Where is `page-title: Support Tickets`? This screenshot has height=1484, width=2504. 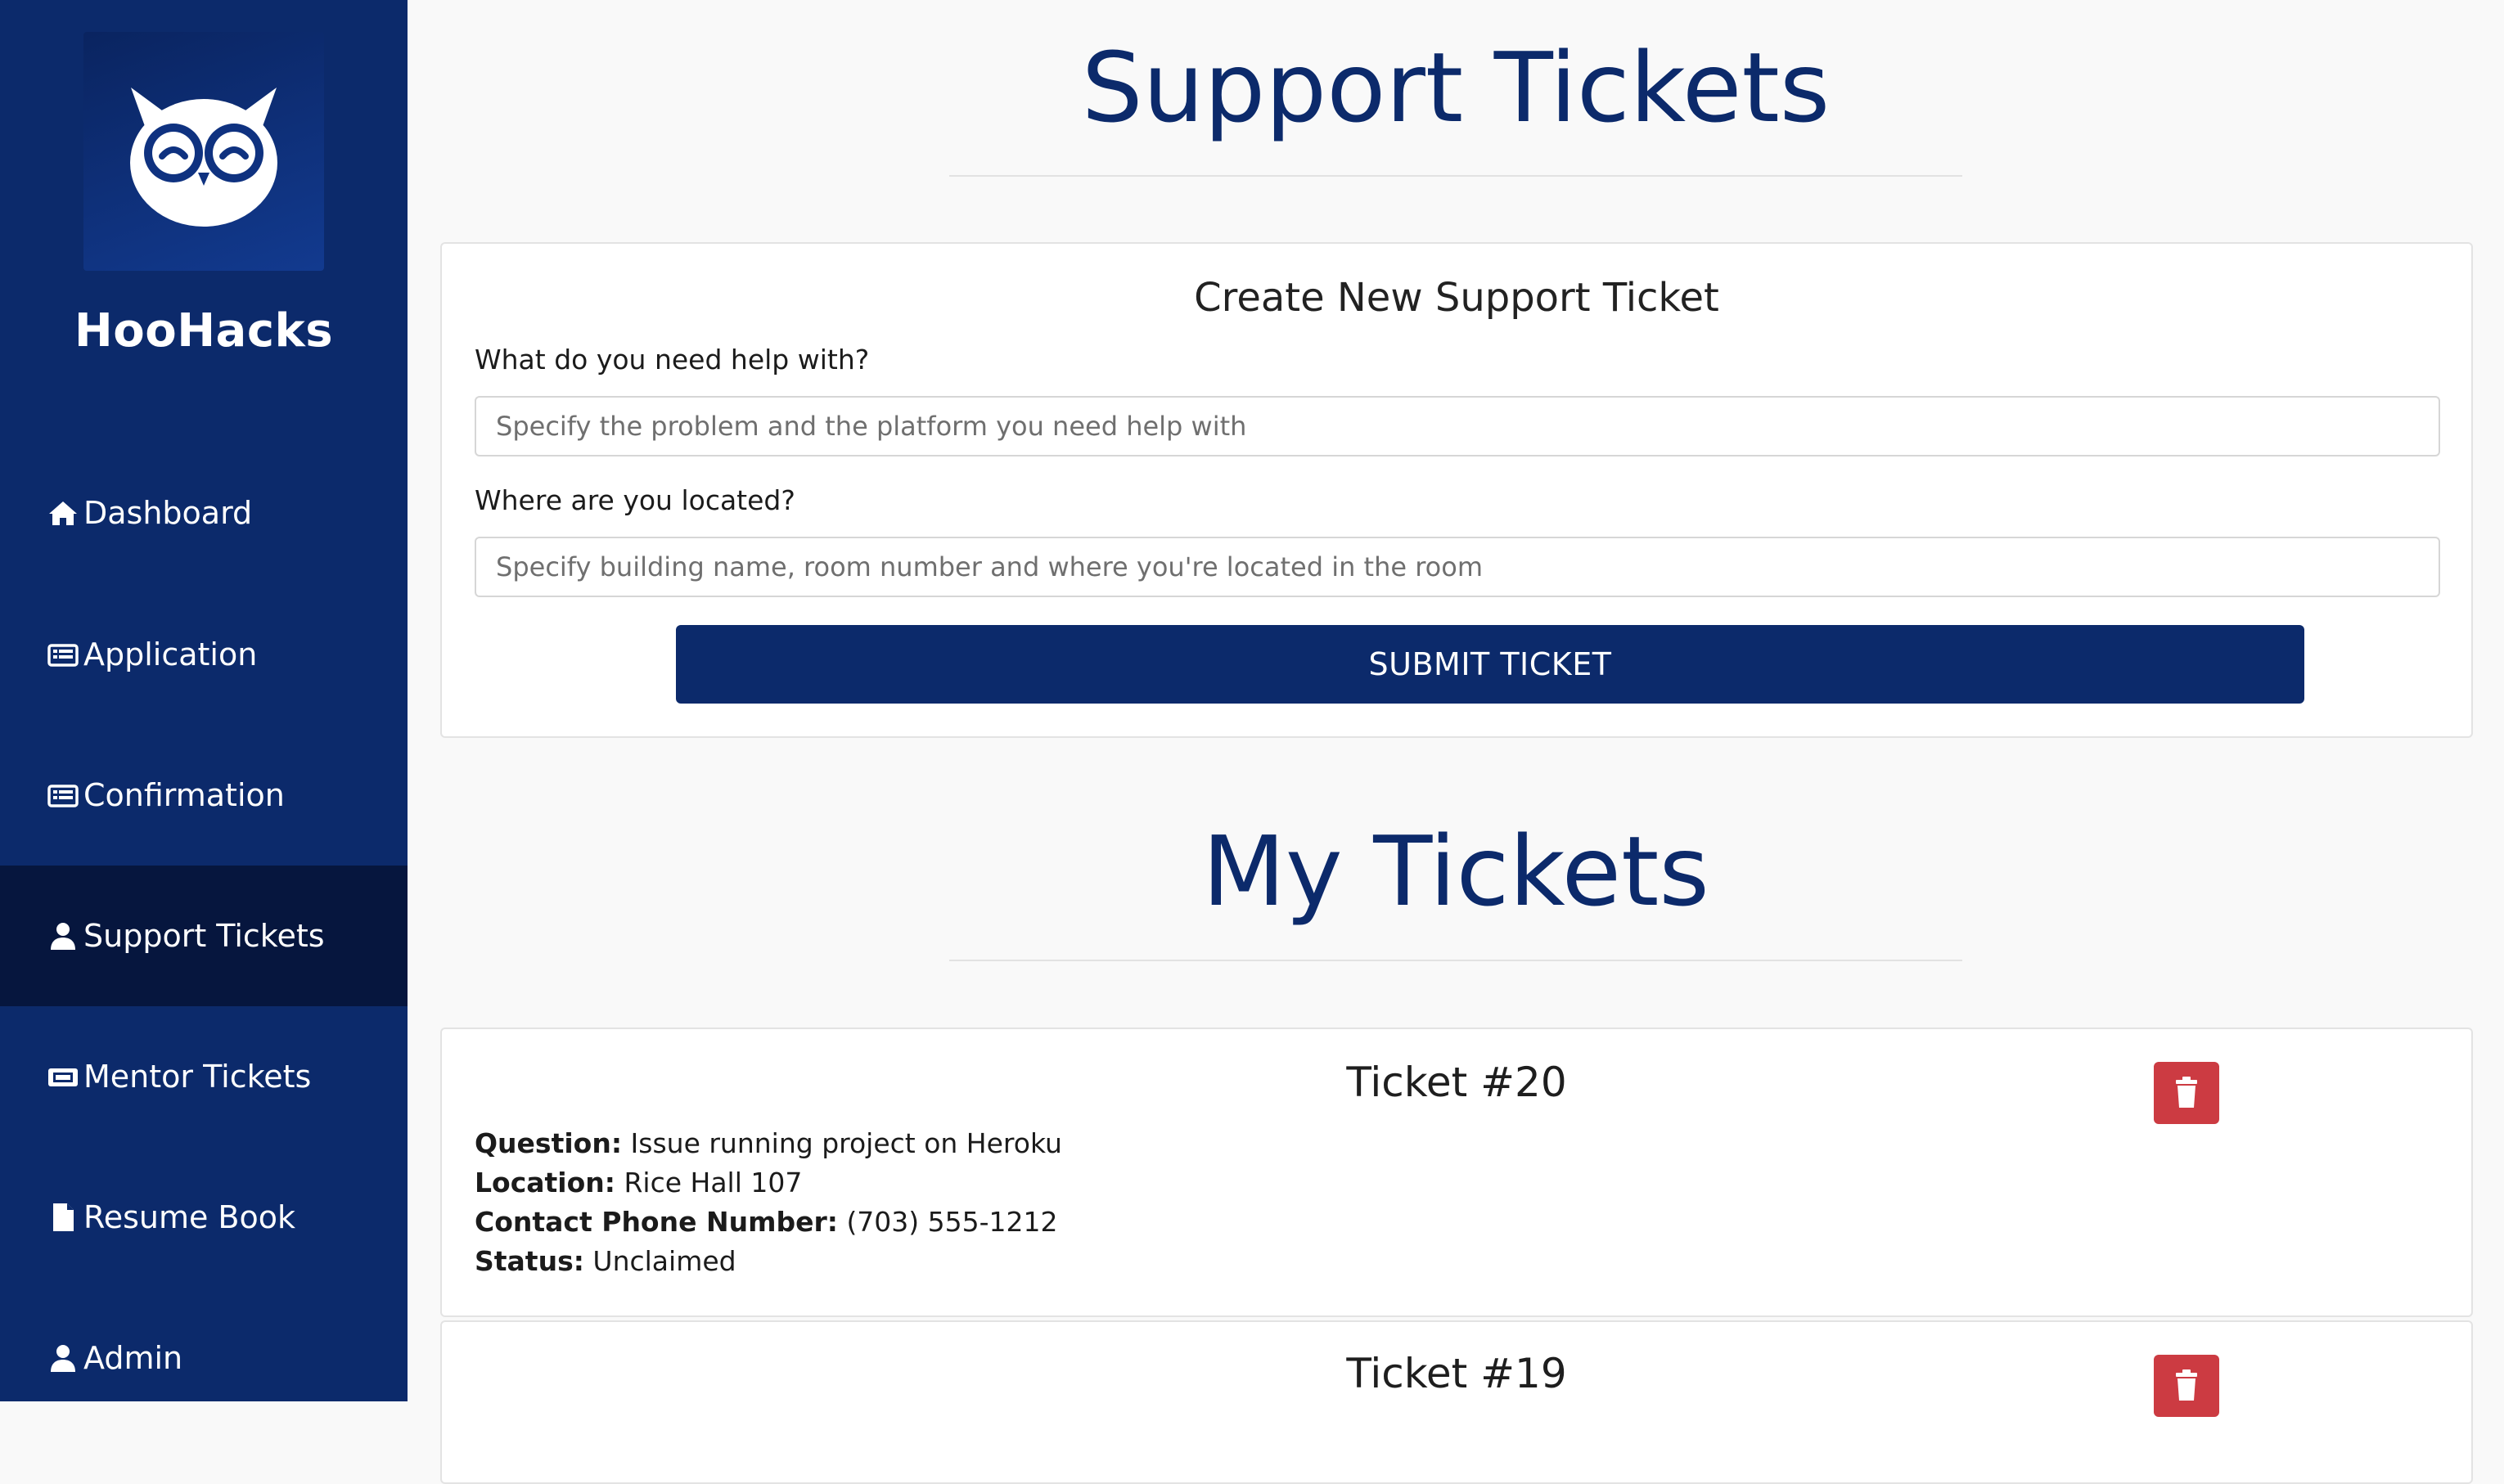 page-title: Support Tickets is located at coordinates (1456, 87).